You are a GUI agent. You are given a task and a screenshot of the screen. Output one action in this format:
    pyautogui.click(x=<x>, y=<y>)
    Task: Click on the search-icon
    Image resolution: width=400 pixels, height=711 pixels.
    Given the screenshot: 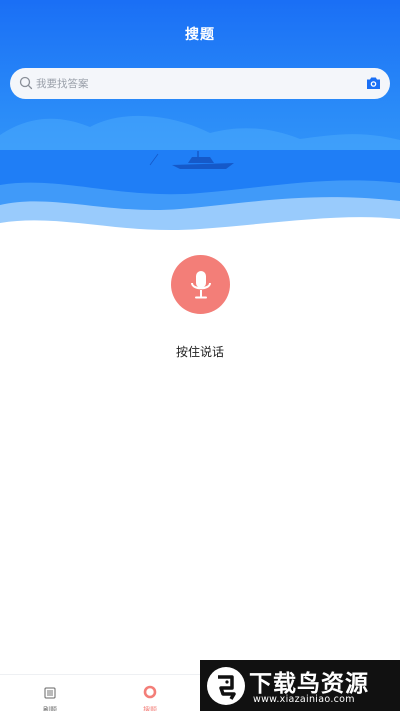 What is the action you would take?
    pyautogui.click(x=26, y=83)
    